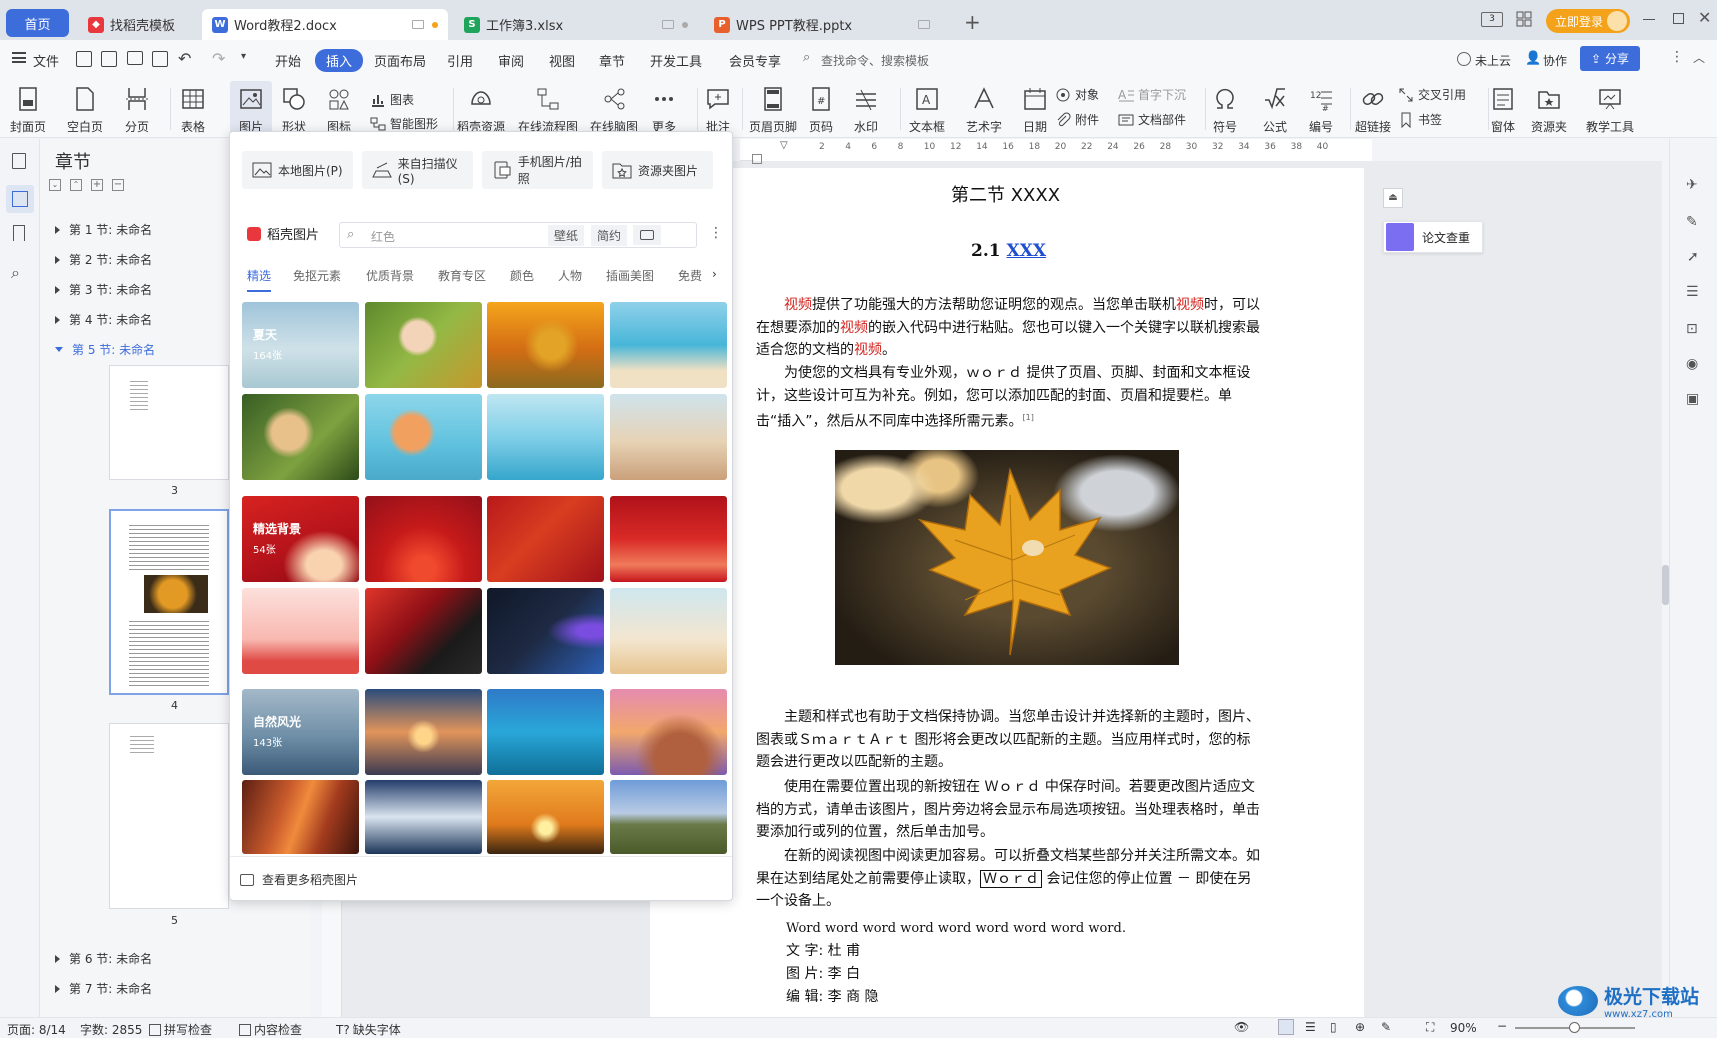 The height and width of the screenshot is (1038, 1717). Describe the element at coordinates (1678, 18) in the screenshot. I see `maximize-icon` at that location.